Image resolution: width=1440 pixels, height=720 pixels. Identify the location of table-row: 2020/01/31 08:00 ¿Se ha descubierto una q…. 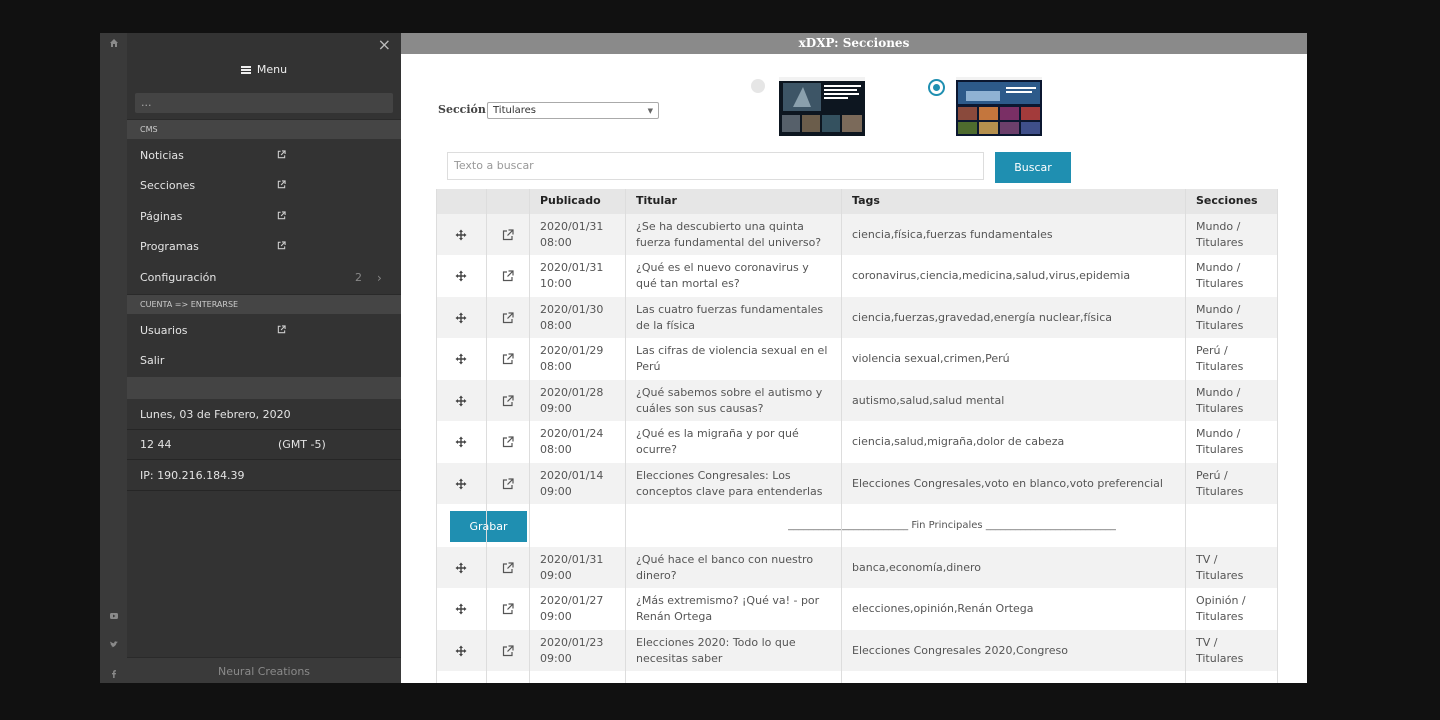
(857, 234).